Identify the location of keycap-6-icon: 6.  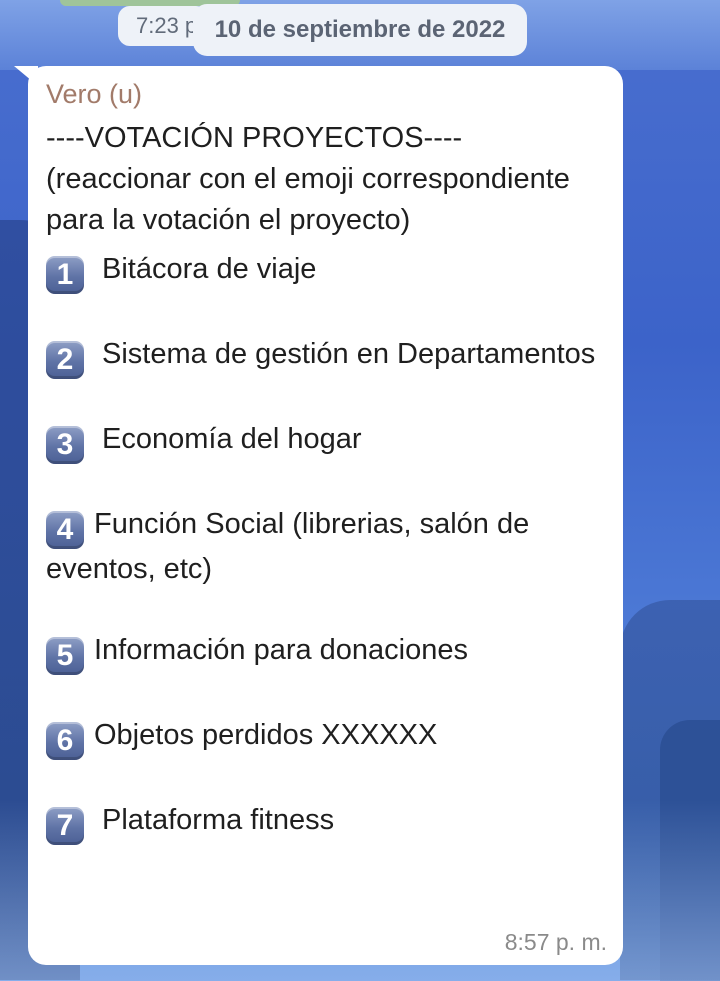
(65, 741).